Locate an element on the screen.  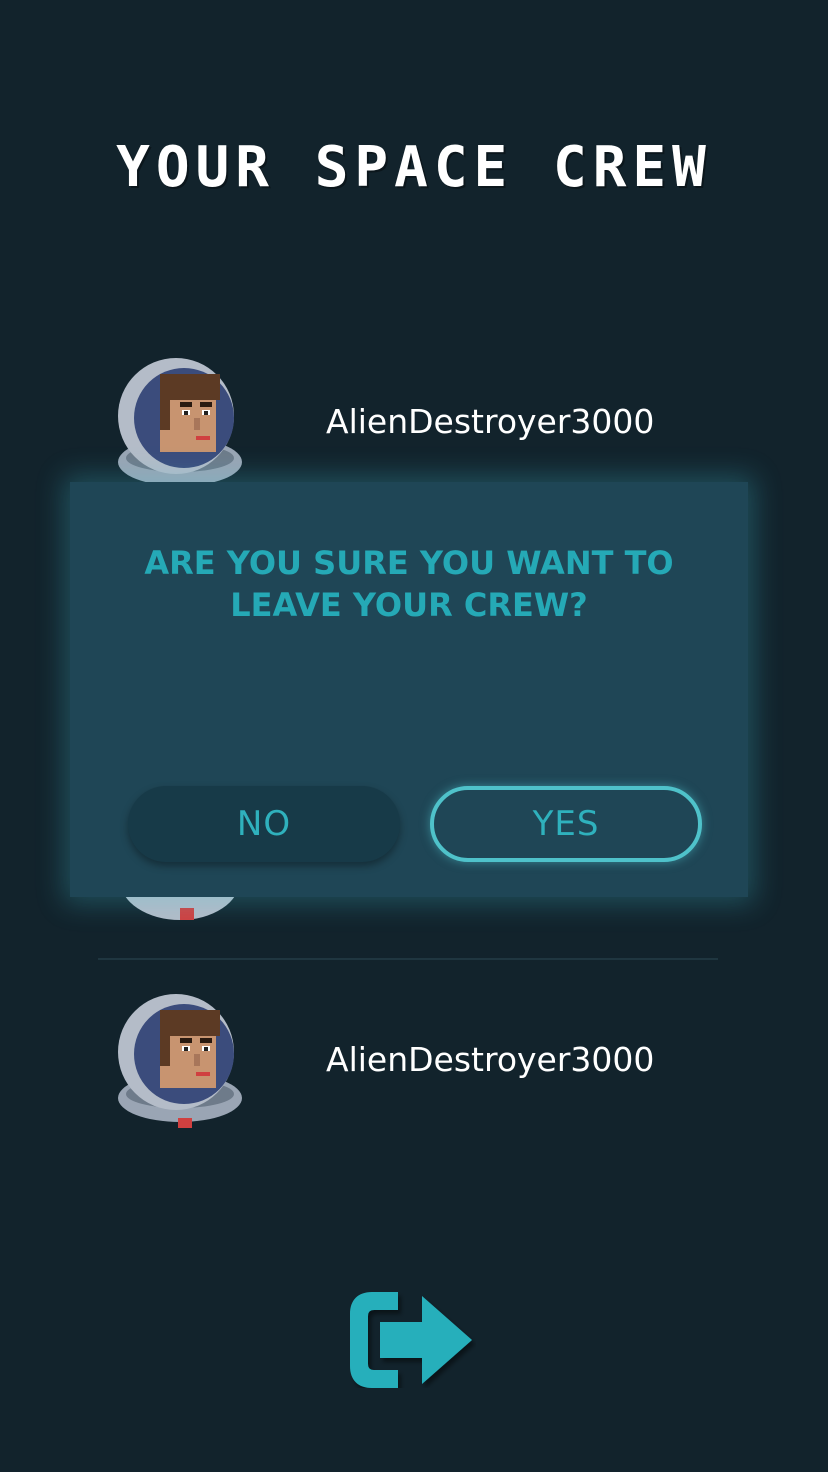
no-button: NO is located at coordinates (264, 824).